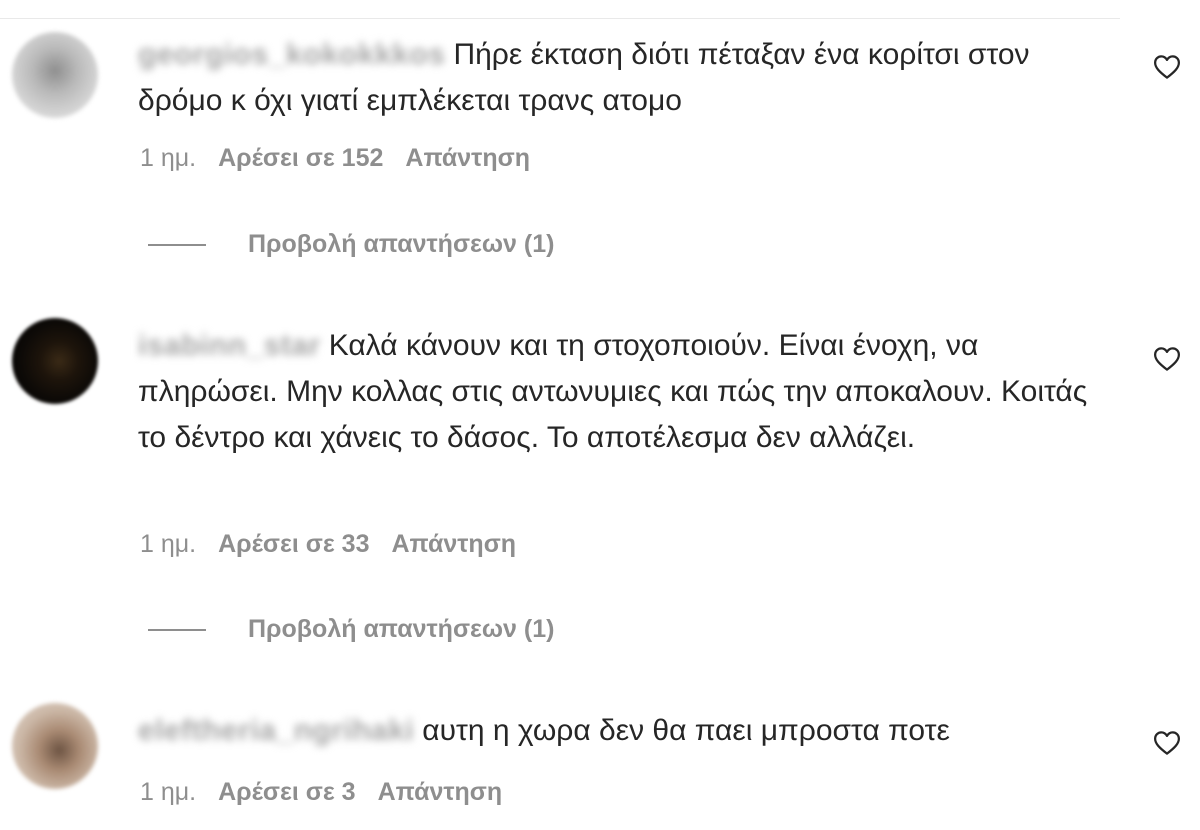  What do you see at coordinates (293, 544) in the screenshot?
I see `comment-likes: Αρέσει σε 33` at bounding box center [293, 544].